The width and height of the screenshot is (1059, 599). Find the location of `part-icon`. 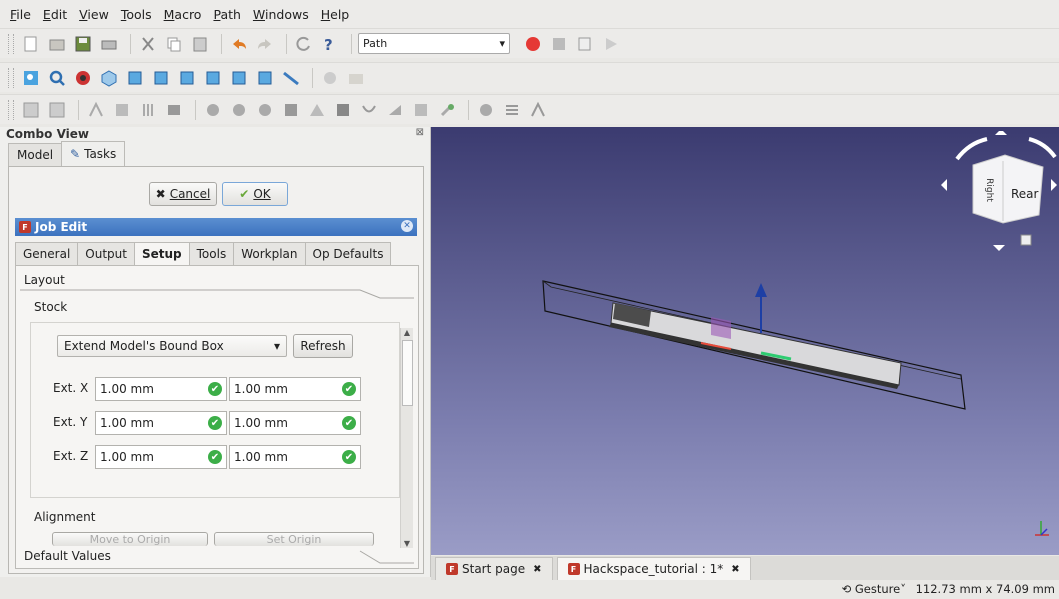

part-icon is located at coordinates (330, 78).